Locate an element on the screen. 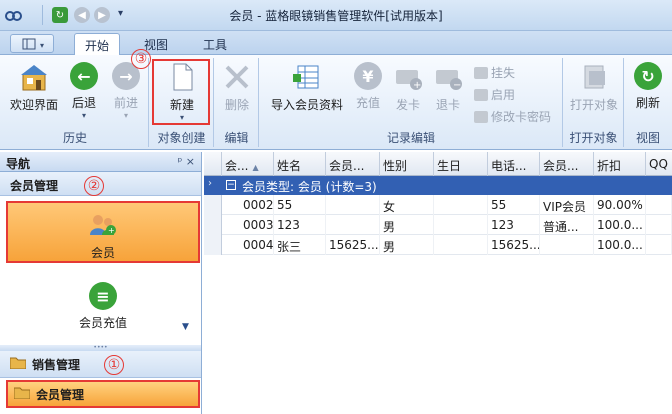 Image resolution: width=672 pixels, height=414 pixels. cell-birthday is located at coordinates (461, 245).